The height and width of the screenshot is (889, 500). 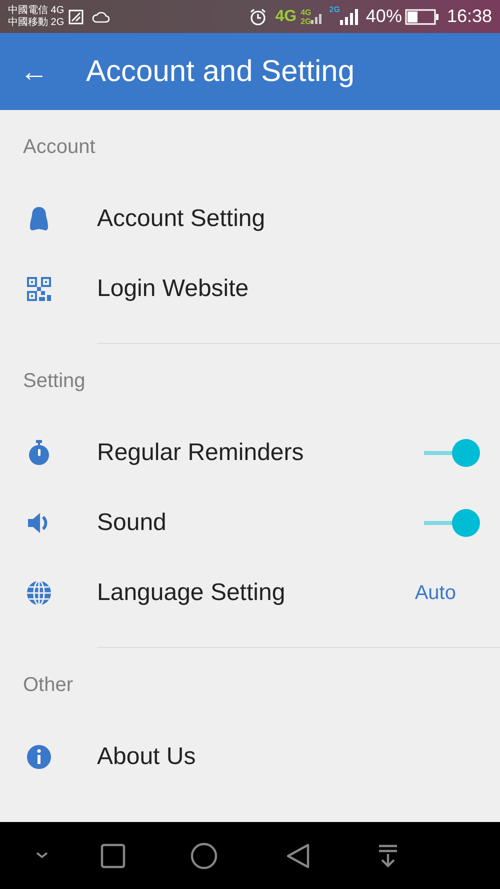 I want to click on back-button: ←, so click(x=35, y=72).